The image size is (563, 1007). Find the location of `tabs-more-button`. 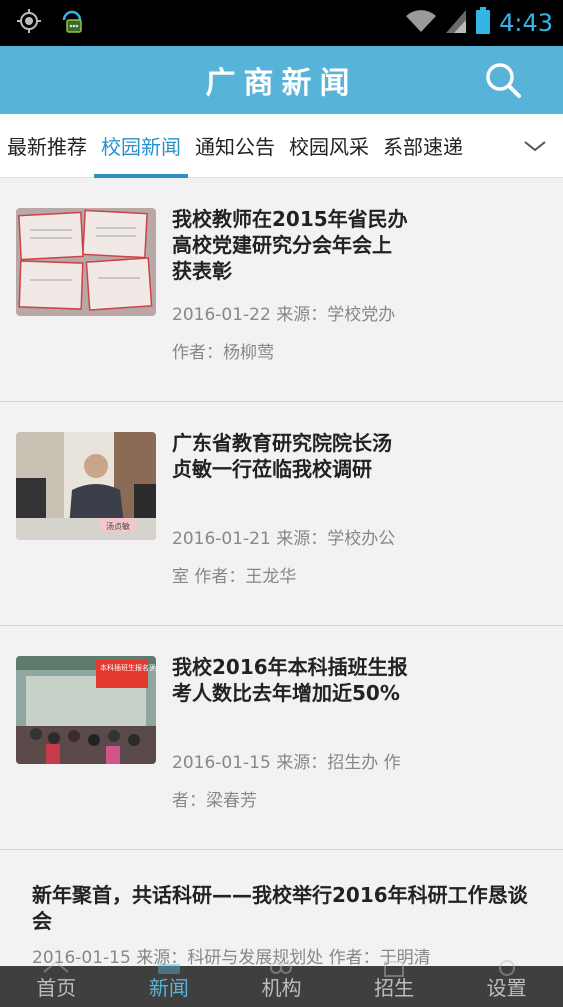

tabs-more-button is located at coordinates (535, 146).